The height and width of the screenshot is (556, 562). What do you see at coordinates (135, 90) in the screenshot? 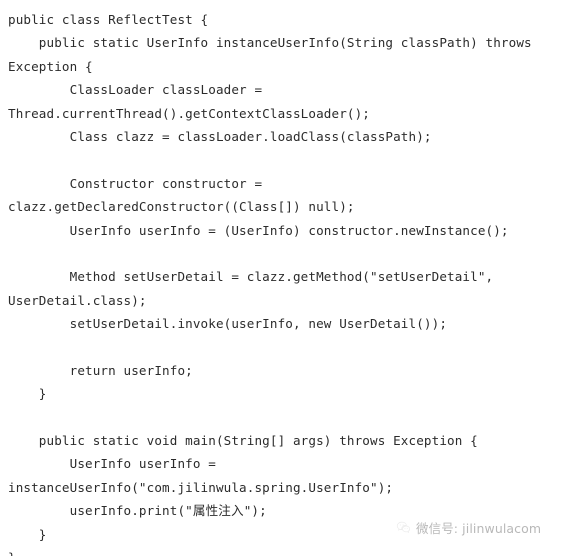
I see `code-line: ClassLoader classLoader =` at bounding box center [135, 90].